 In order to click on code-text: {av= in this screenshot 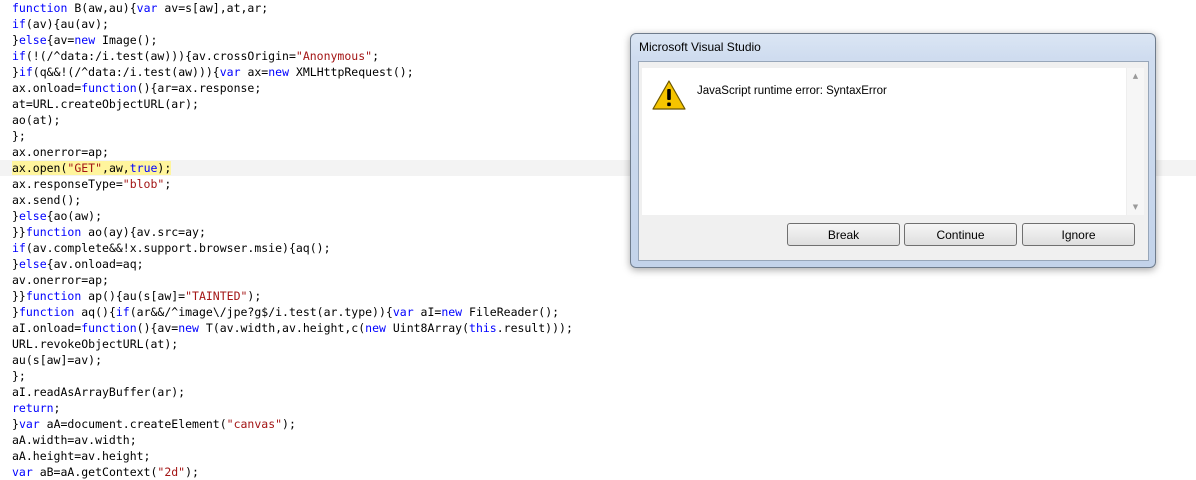, I will do `click(60, 40)`.